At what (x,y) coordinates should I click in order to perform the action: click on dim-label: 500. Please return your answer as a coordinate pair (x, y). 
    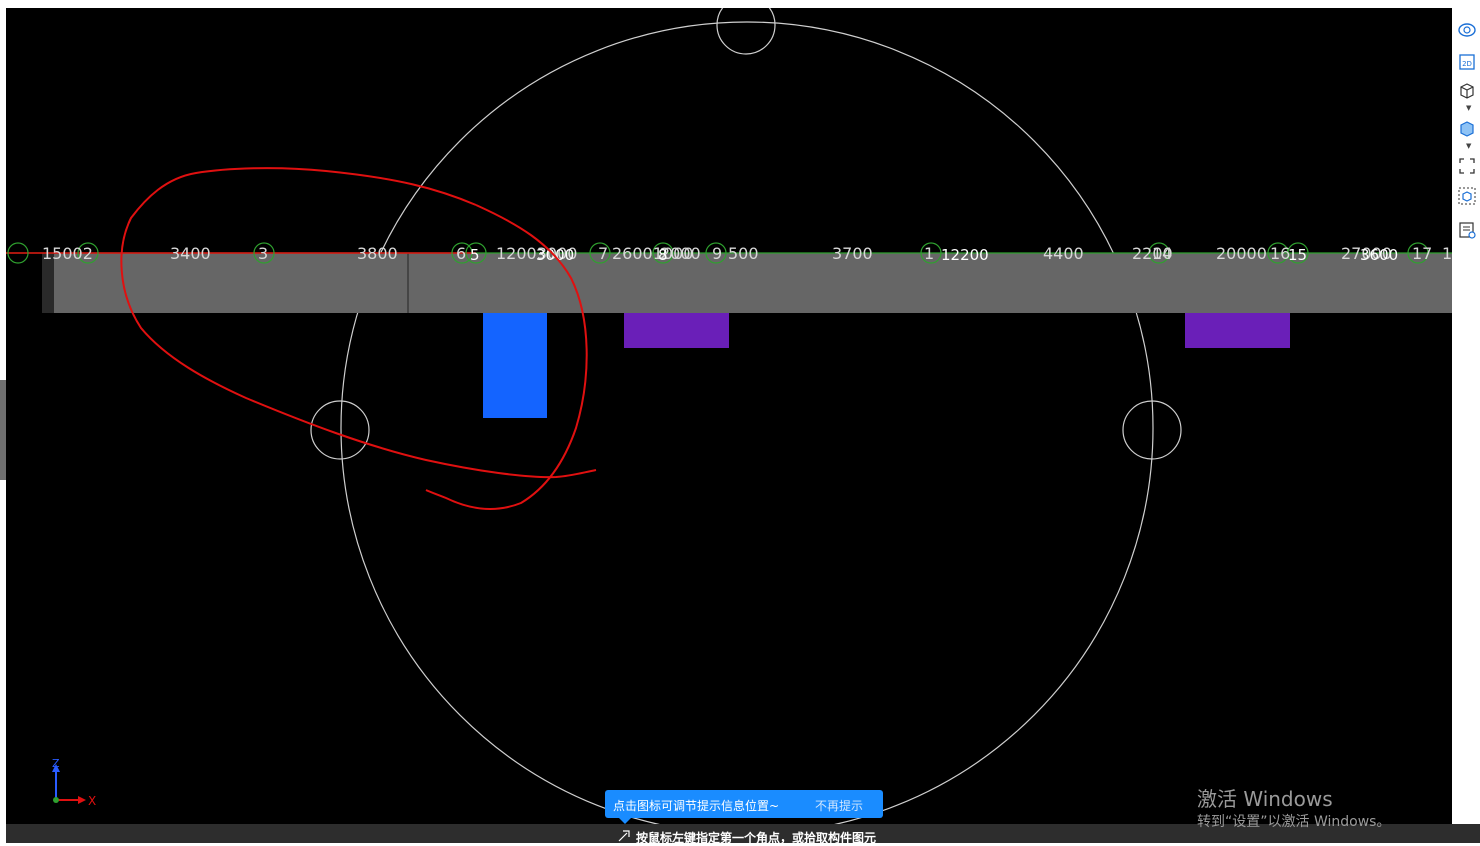
    Looking at the image, I should click on (743, 253).